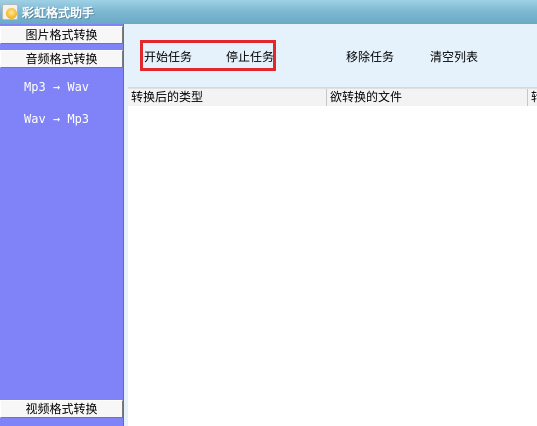 The height and width of the screenshot is (426, 537). What do you see at coordinates (61, 59) in the screenshot?
I see `audio-format-button: 音频格式转换` at bounding box center [61, 59].